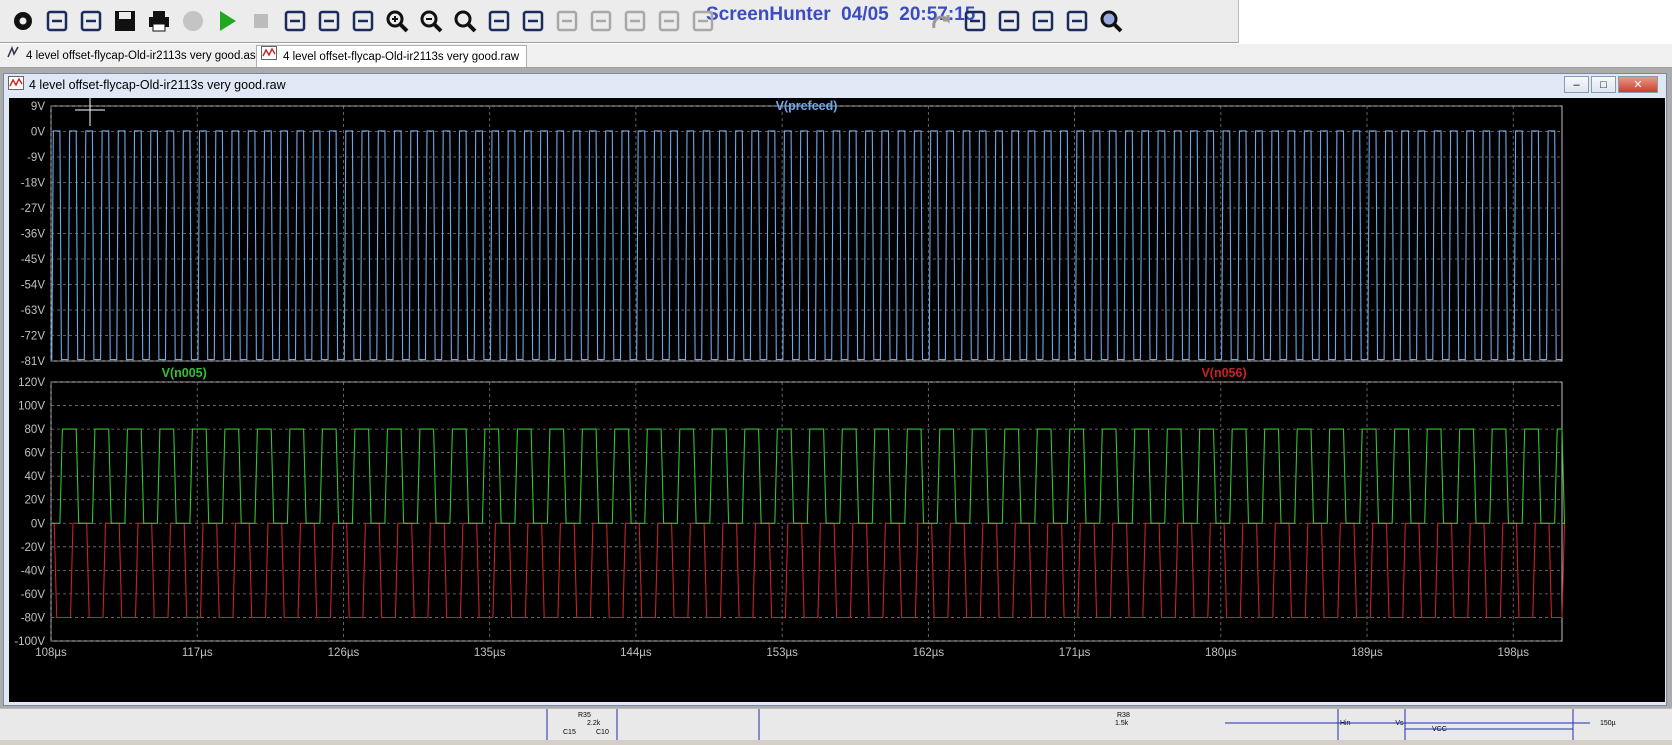 The width and height of the screenshot is (1672, 745). What do you see at coordinates (38, 133) in the screenshot?
I see `prefeed-y-tick-label: 0V` at bounding box center [38, 133].